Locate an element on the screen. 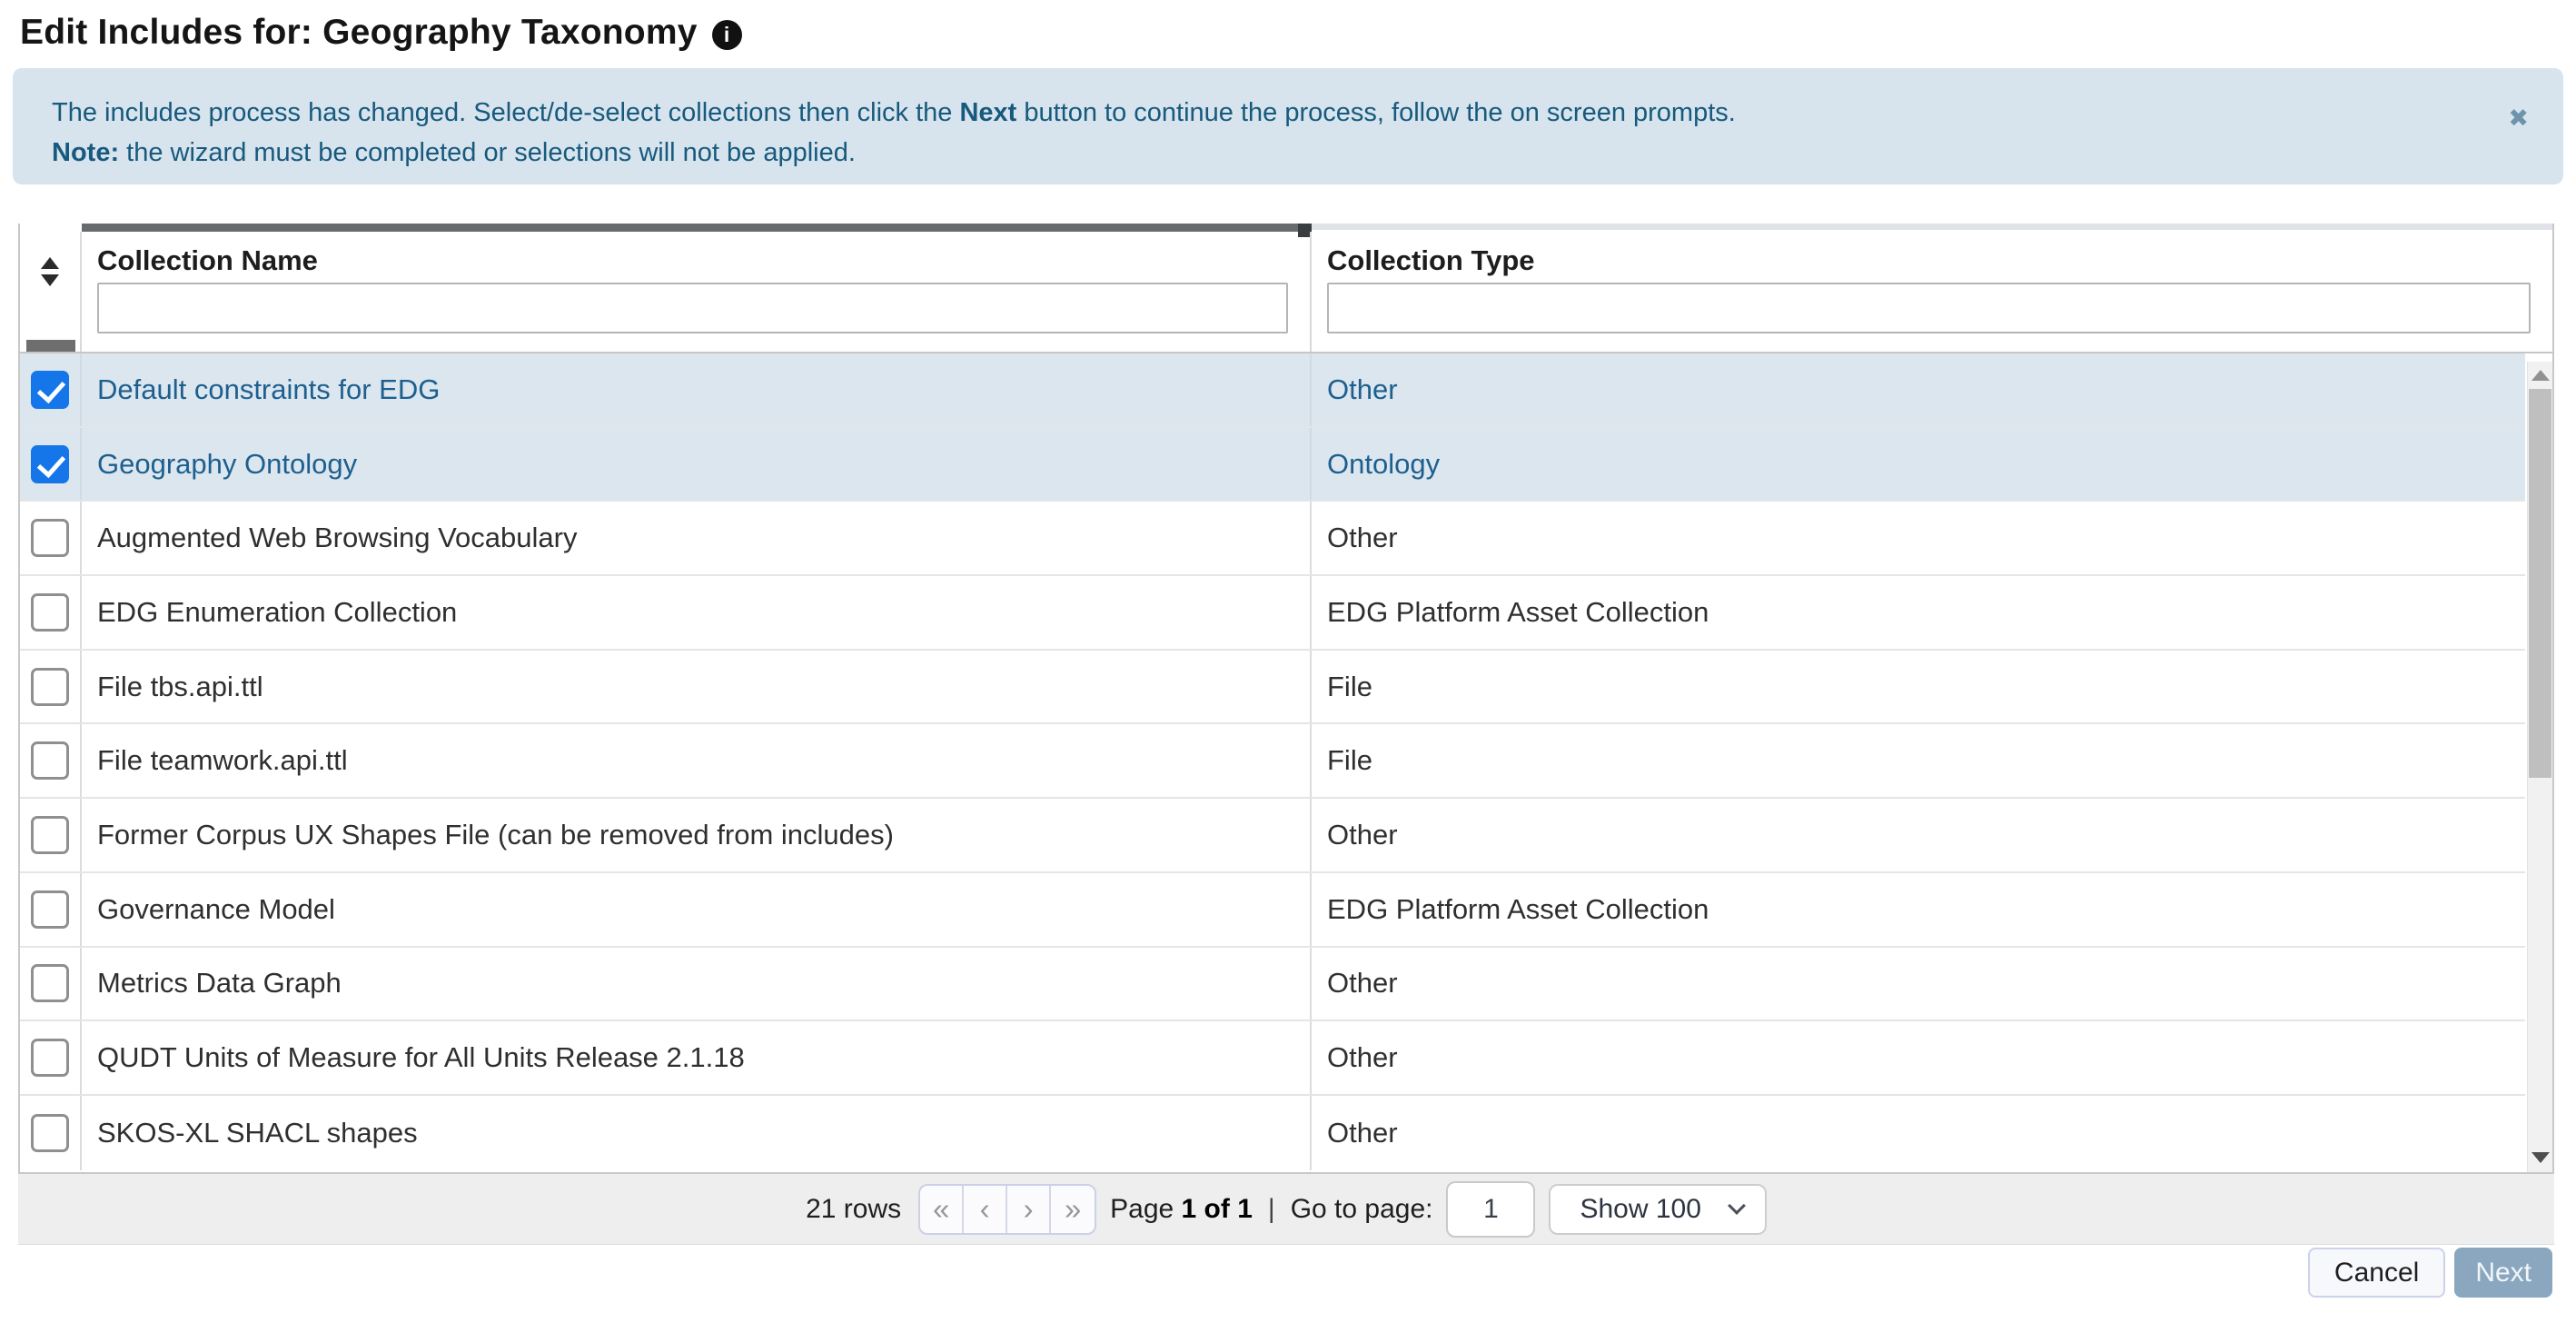 The image size is (2576, 1323). collection-name-cell: Geography Ontology is located at coordinates (697, 464).